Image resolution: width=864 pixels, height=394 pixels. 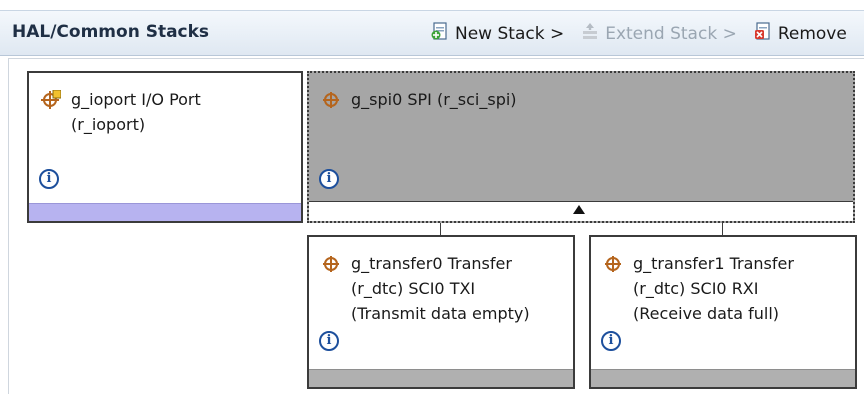 I want to click on remove-button: Remove, so click(x=800, y=33).